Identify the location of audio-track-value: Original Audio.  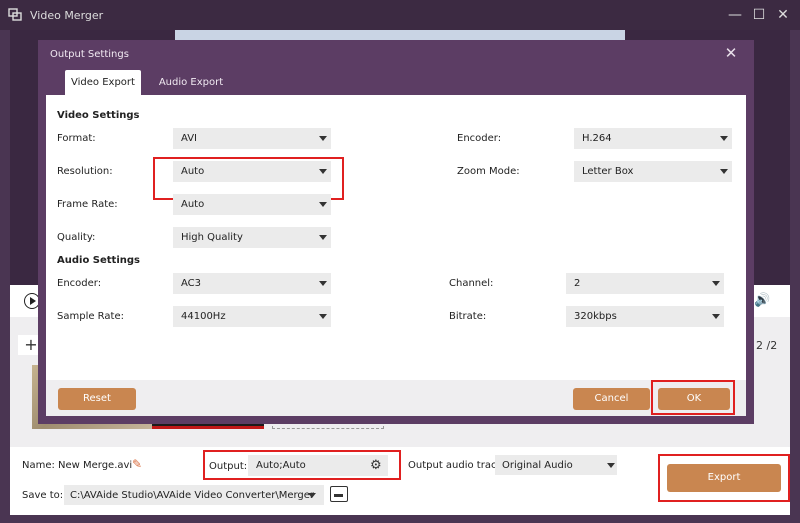
(537, 465).